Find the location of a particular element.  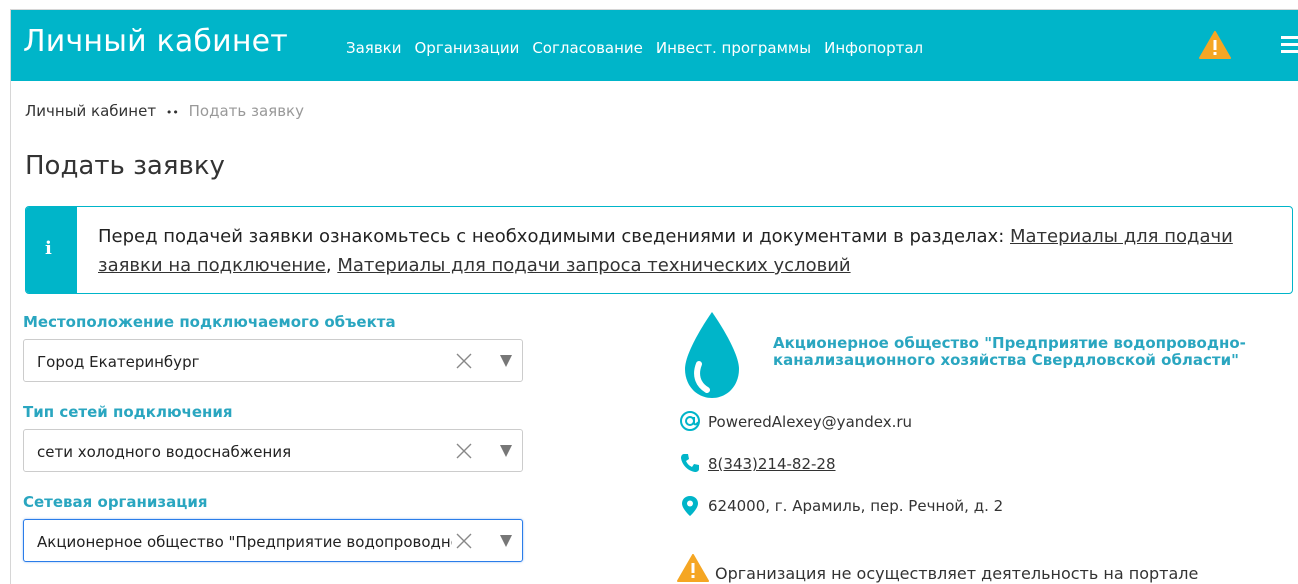

nav-link-approval: Согласование is located at coordinates (587, 48).